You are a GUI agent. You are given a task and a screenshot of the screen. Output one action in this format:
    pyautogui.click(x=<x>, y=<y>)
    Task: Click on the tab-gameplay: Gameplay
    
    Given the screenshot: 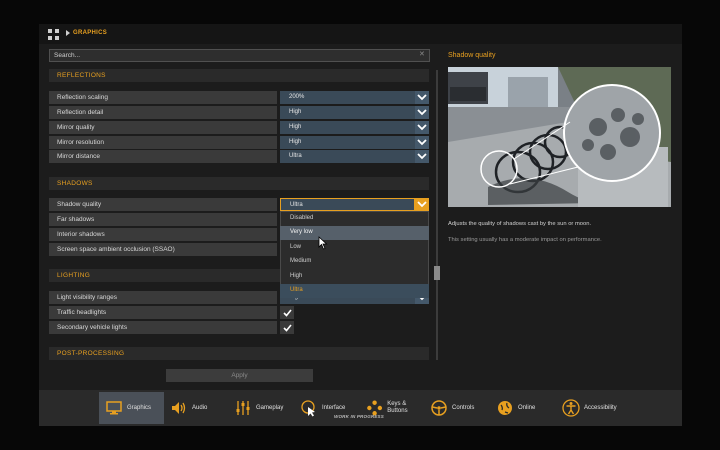 What is the action you would take?
    pyautogui.click(x=261, y=408)
    